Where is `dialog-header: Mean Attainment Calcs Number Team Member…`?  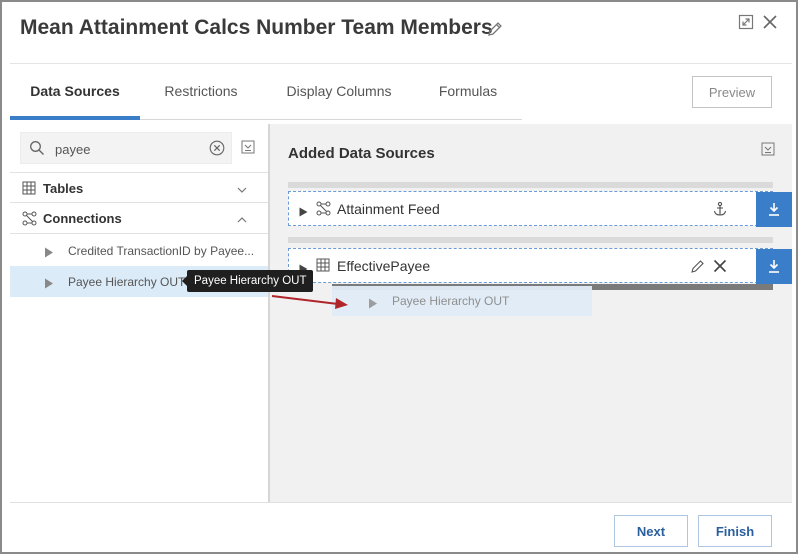
dialog-header: Mean Attainment Calcs Number Team Member… is located at coordinates (399, 32).